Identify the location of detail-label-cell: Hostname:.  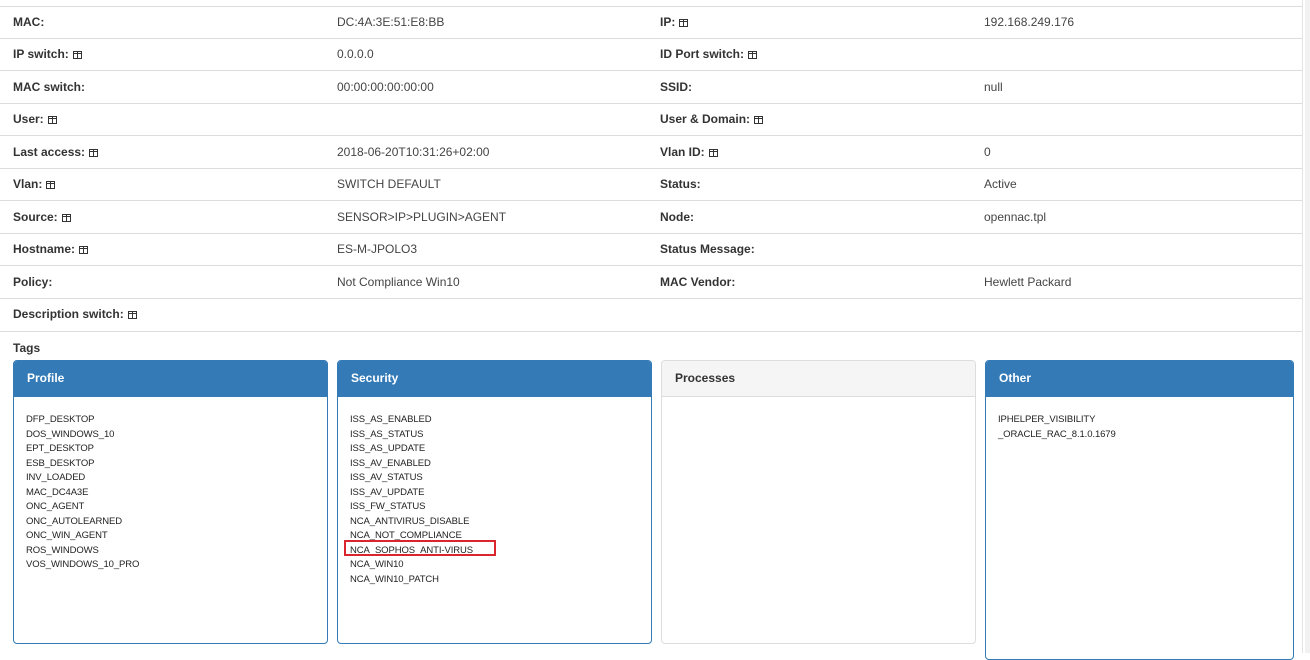
(162, 249).